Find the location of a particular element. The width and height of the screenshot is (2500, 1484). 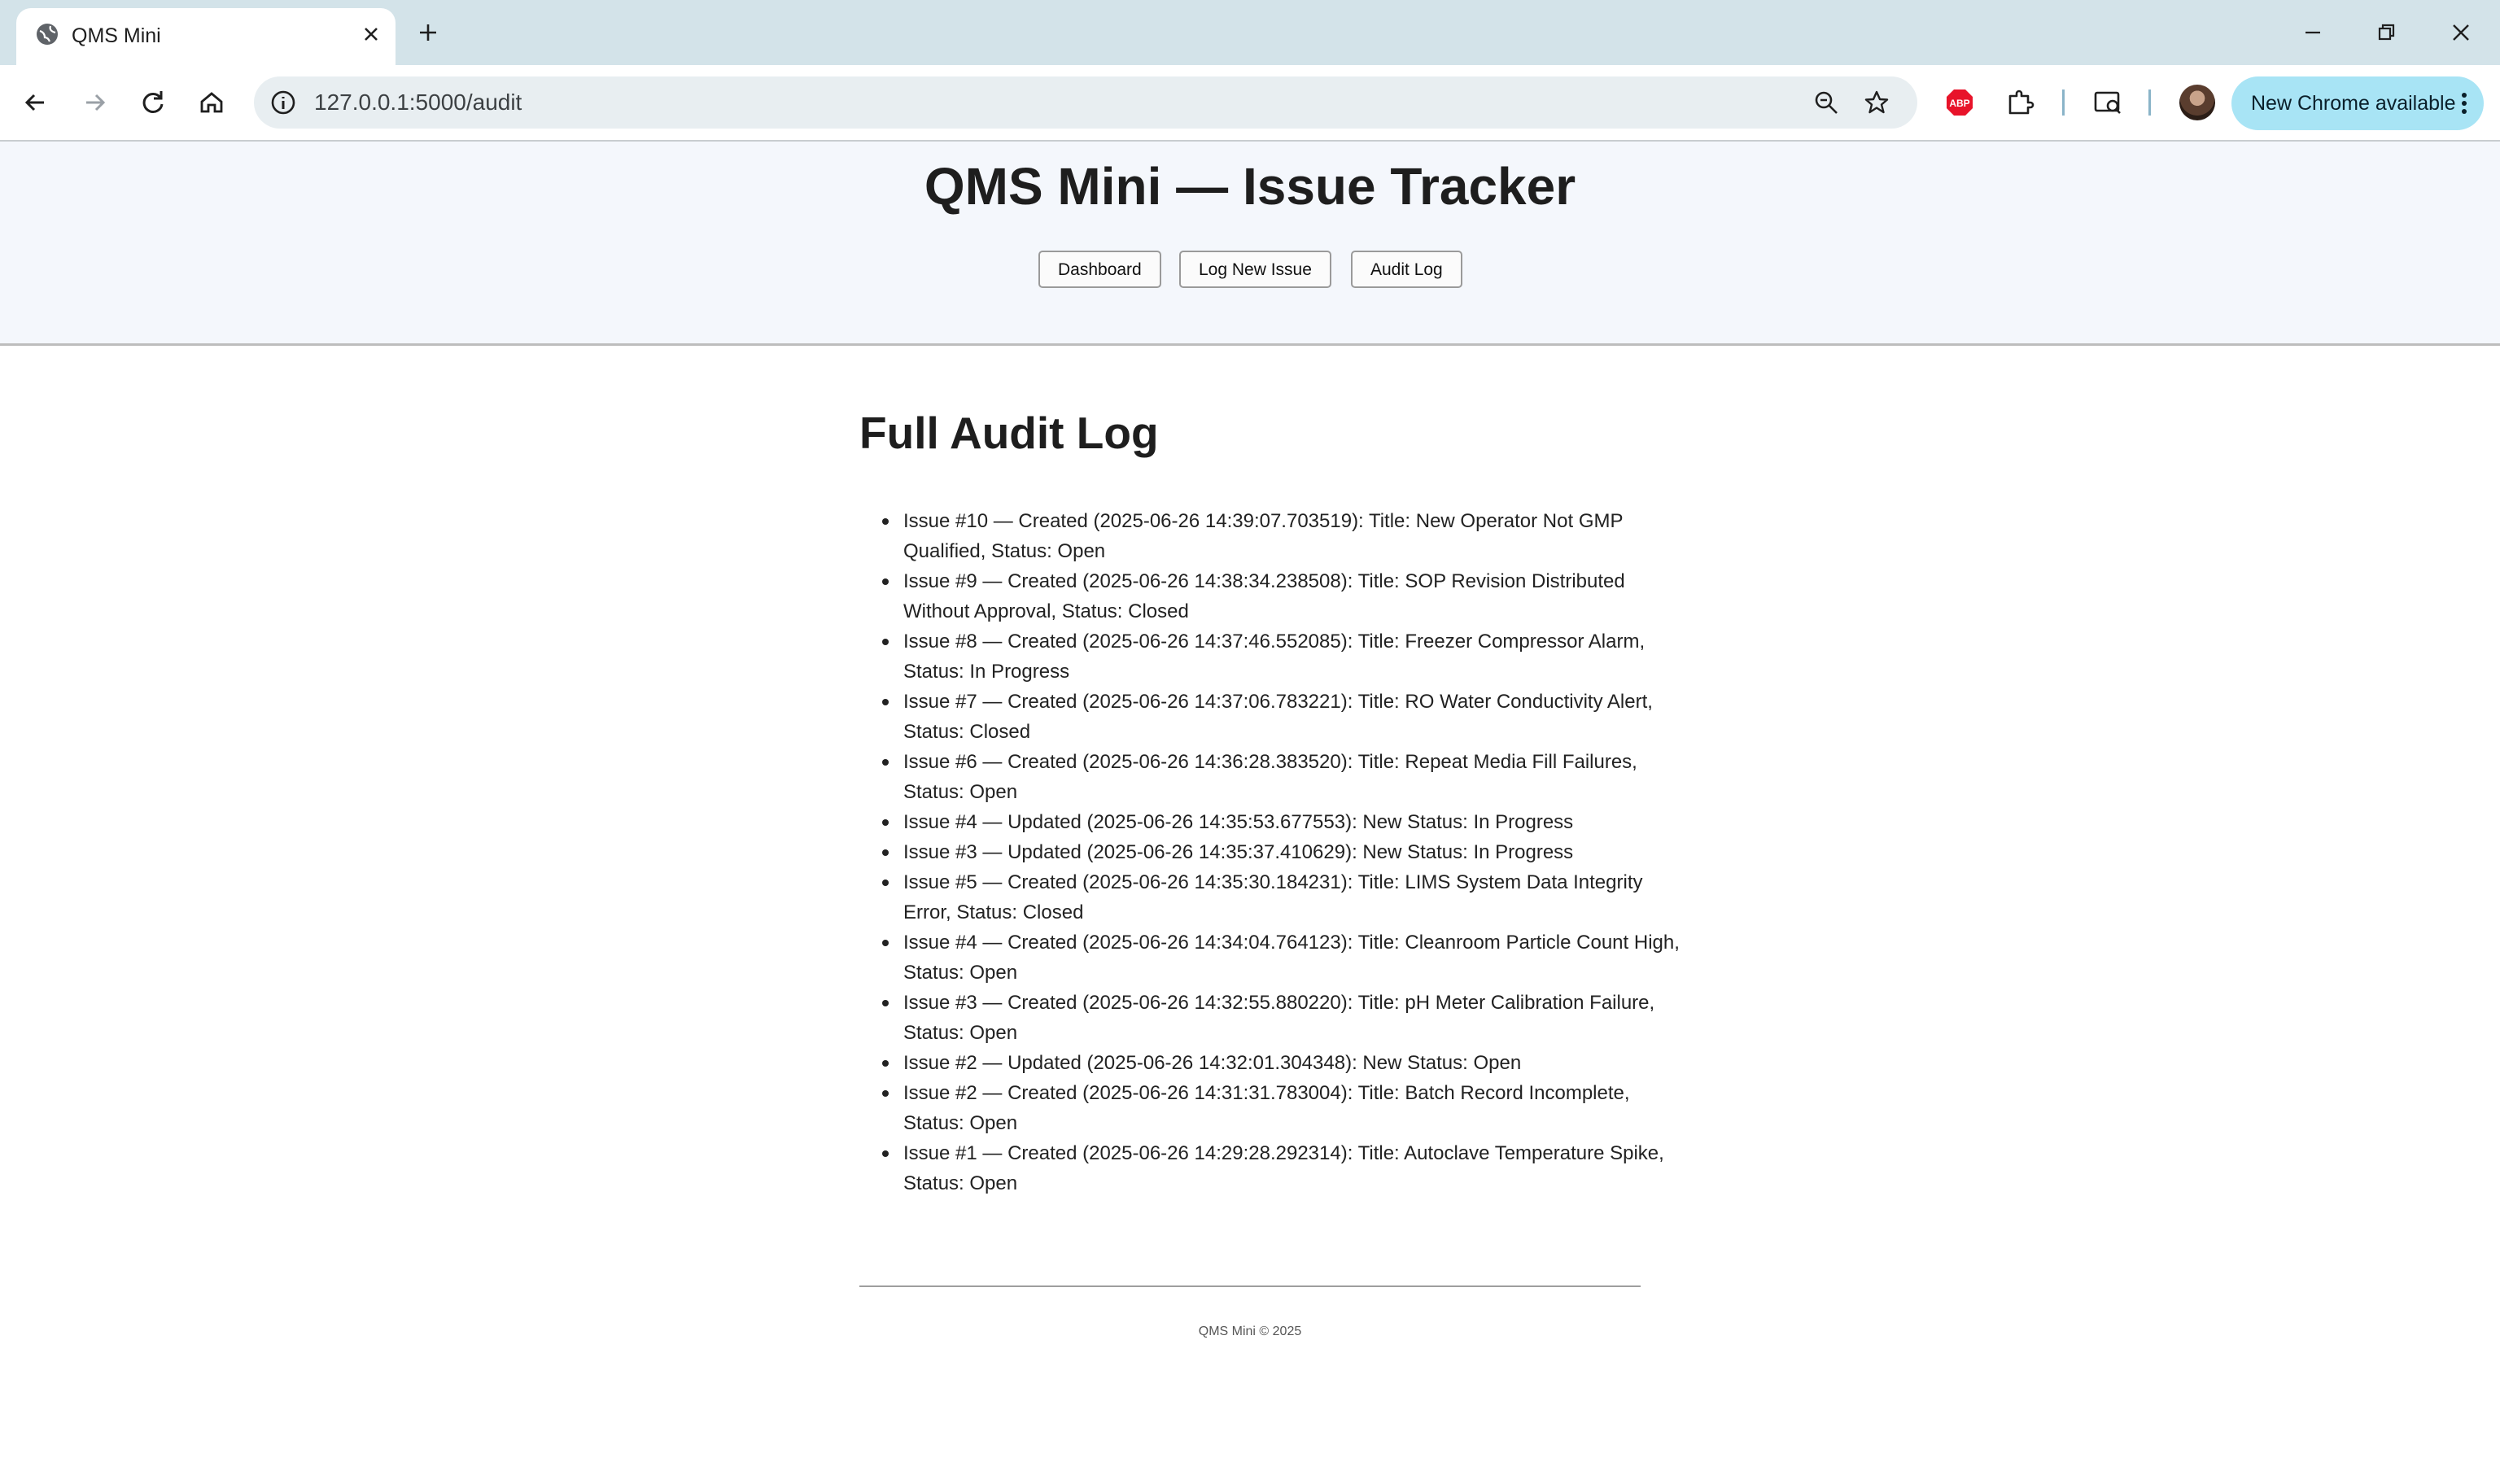

browser-tabstrip: QMS Mini is located at coordinates (1250, 33).